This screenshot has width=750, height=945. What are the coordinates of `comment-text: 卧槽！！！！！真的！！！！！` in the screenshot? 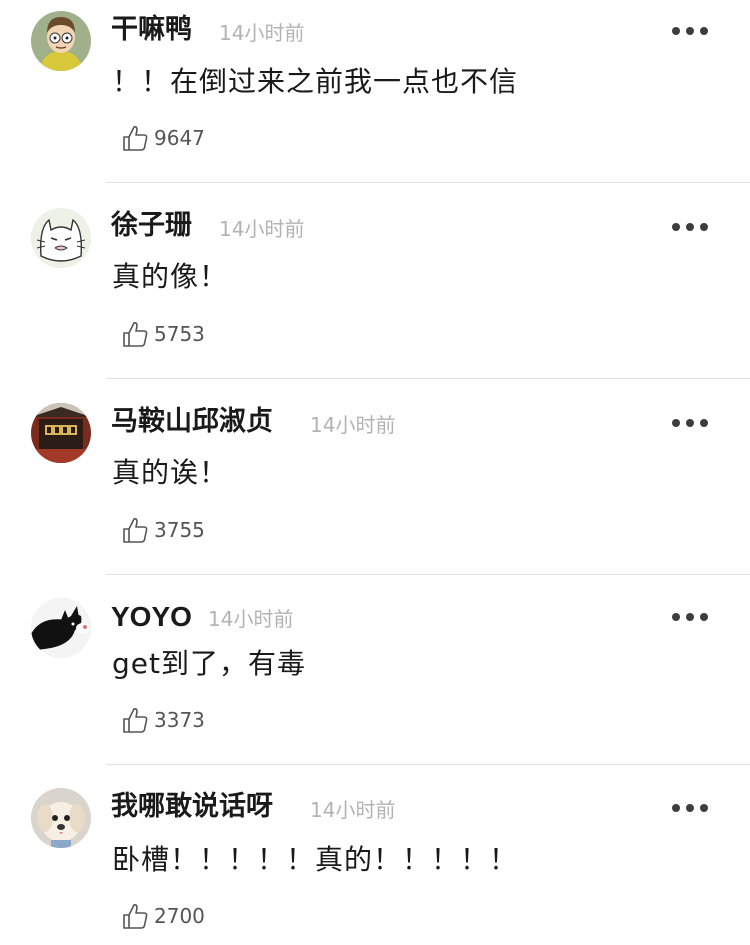 It's located at (315, 859).